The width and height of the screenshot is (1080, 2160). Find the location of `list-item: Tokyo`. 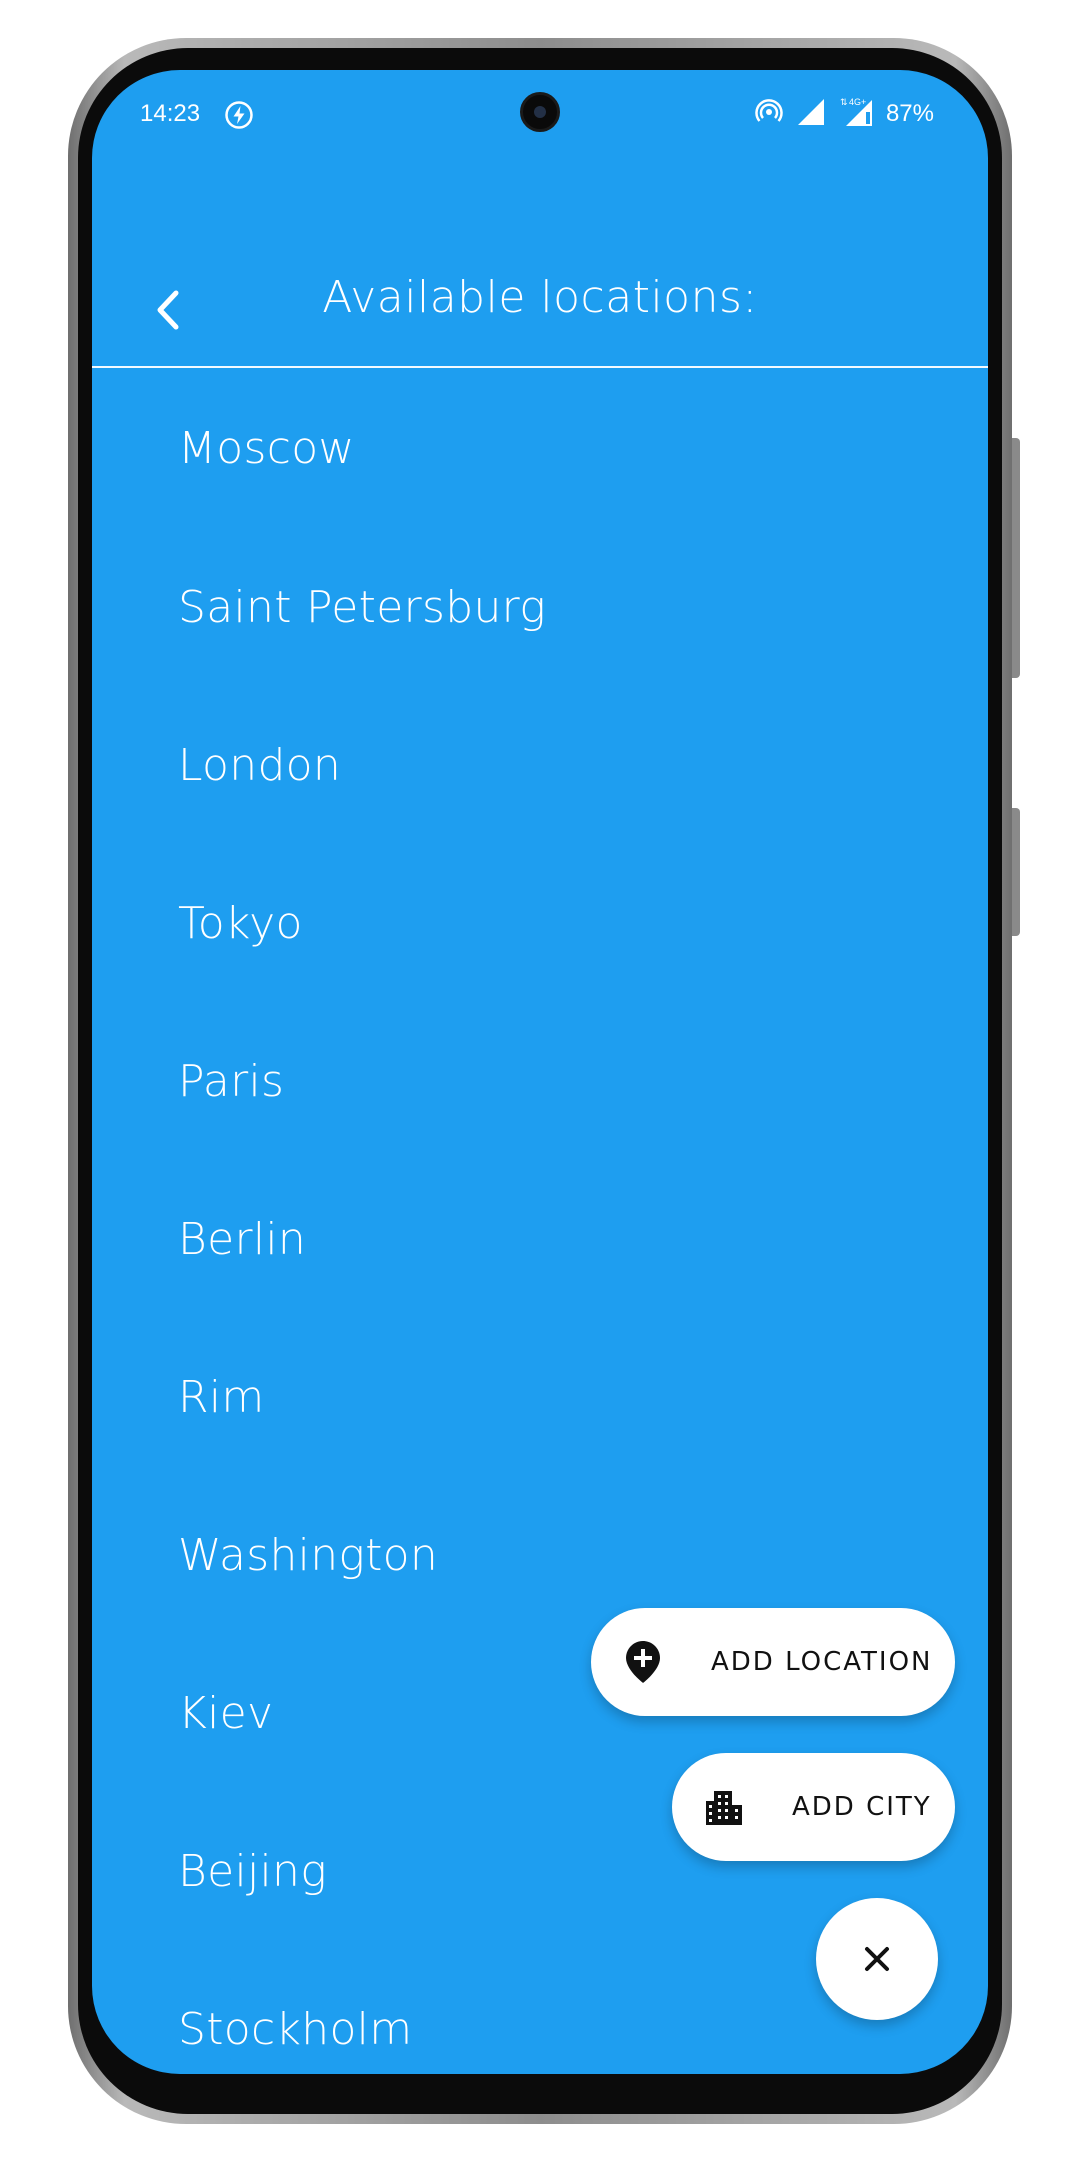

list-item: Tokyo is located at coordinates (540, 923).